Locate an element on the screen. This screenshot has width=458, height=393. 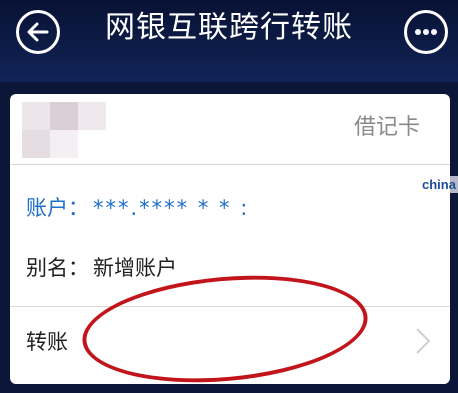
page-title: 网银互联跨行转账 is located at coordinates (229, 27).